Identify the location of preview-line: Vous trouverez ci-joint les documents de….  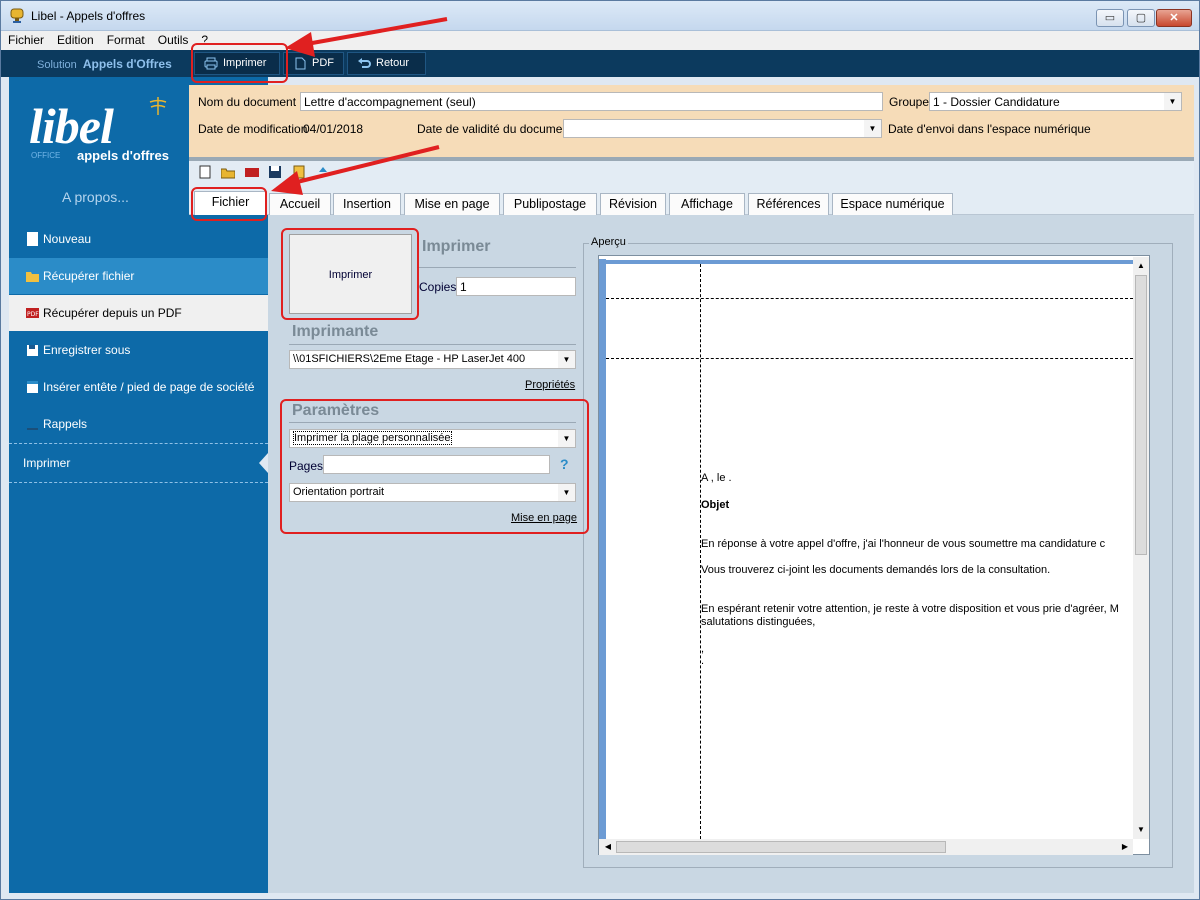
(876, 570).